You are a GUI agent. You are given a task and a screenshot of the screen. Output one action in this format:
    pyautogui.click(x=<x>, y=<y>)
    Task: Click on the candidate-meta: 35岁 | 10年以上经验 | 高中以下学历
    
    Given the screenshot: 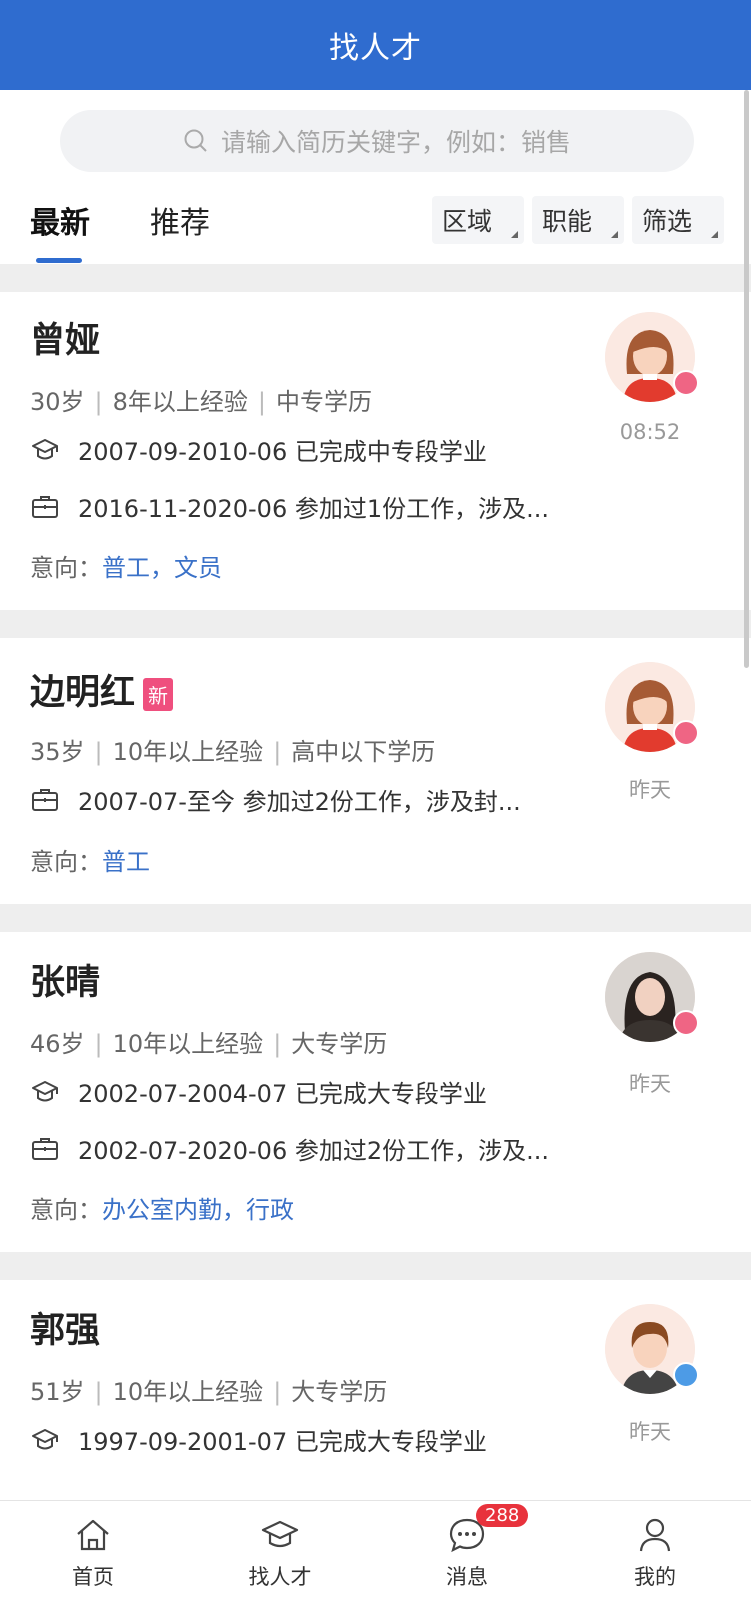 What is the action you would take?
    pyautogui.click(x=232, y=749)
    